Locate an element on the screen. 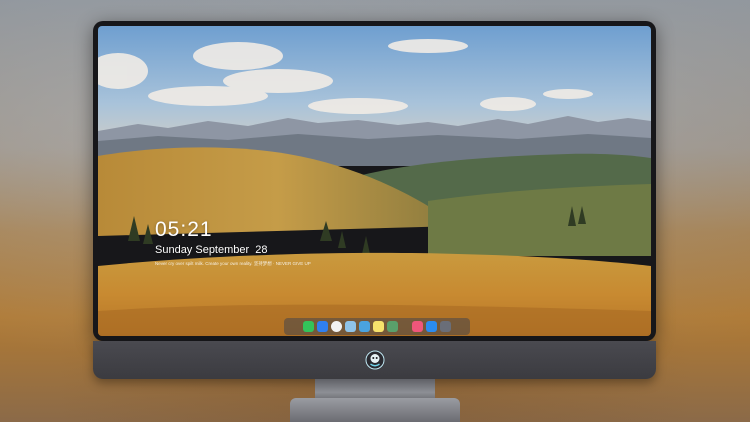 The width and height of the screenshot is (750, 422). dock-separator is located at coordinates (405, 326).